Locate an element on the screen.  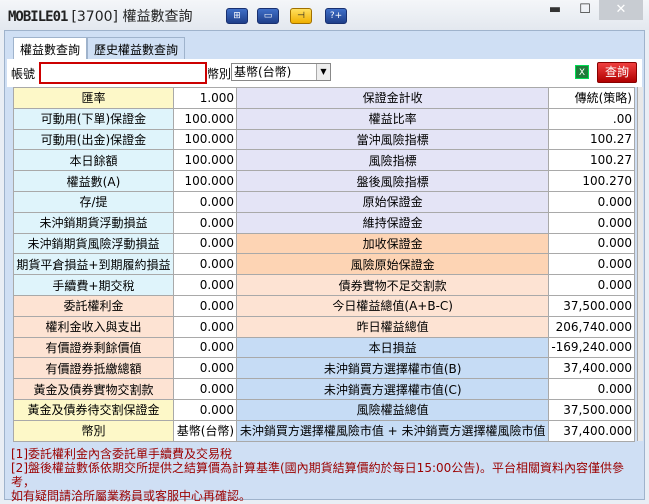
row-label-right: 債券實物不足交割款 is located at coordinates (393, 285).